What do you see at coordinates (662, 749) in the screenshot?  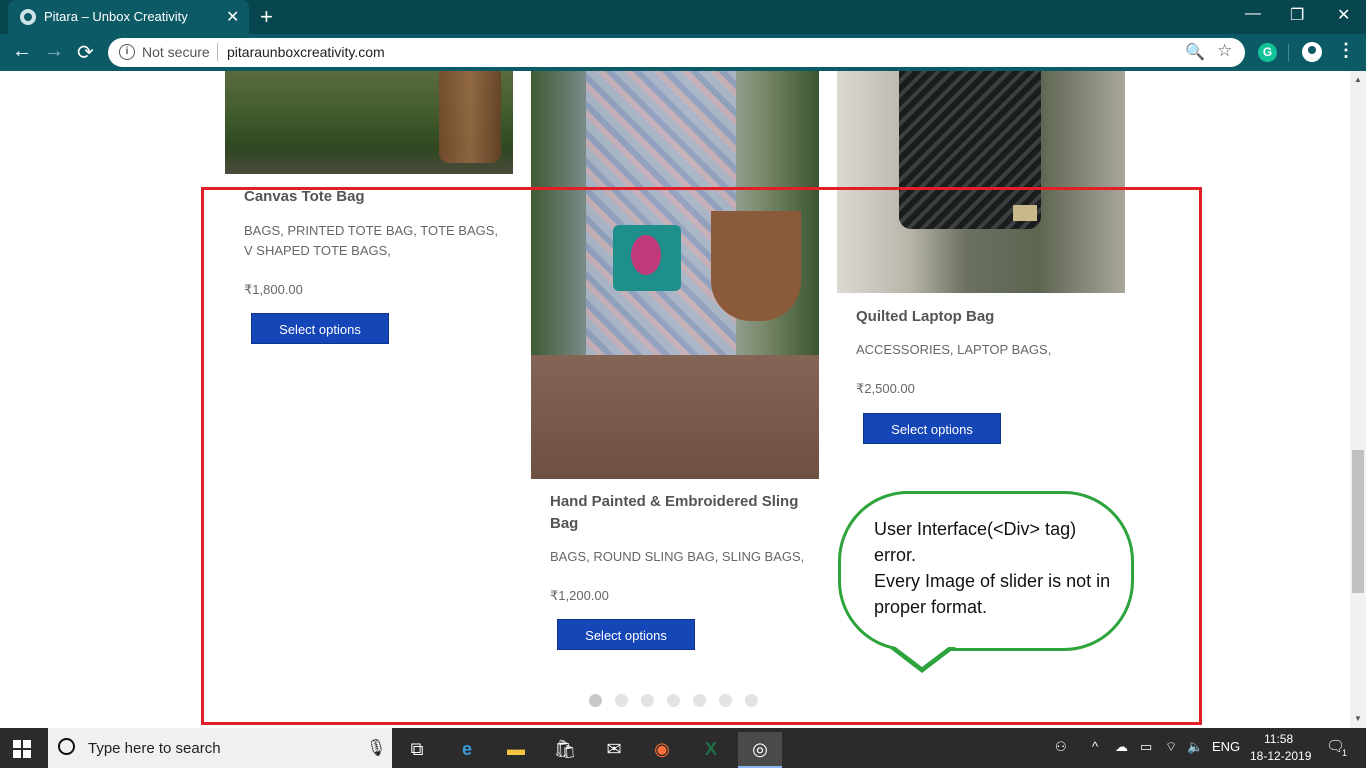 I see `firefox-icon: ◉` at bounding box center [662, 749].